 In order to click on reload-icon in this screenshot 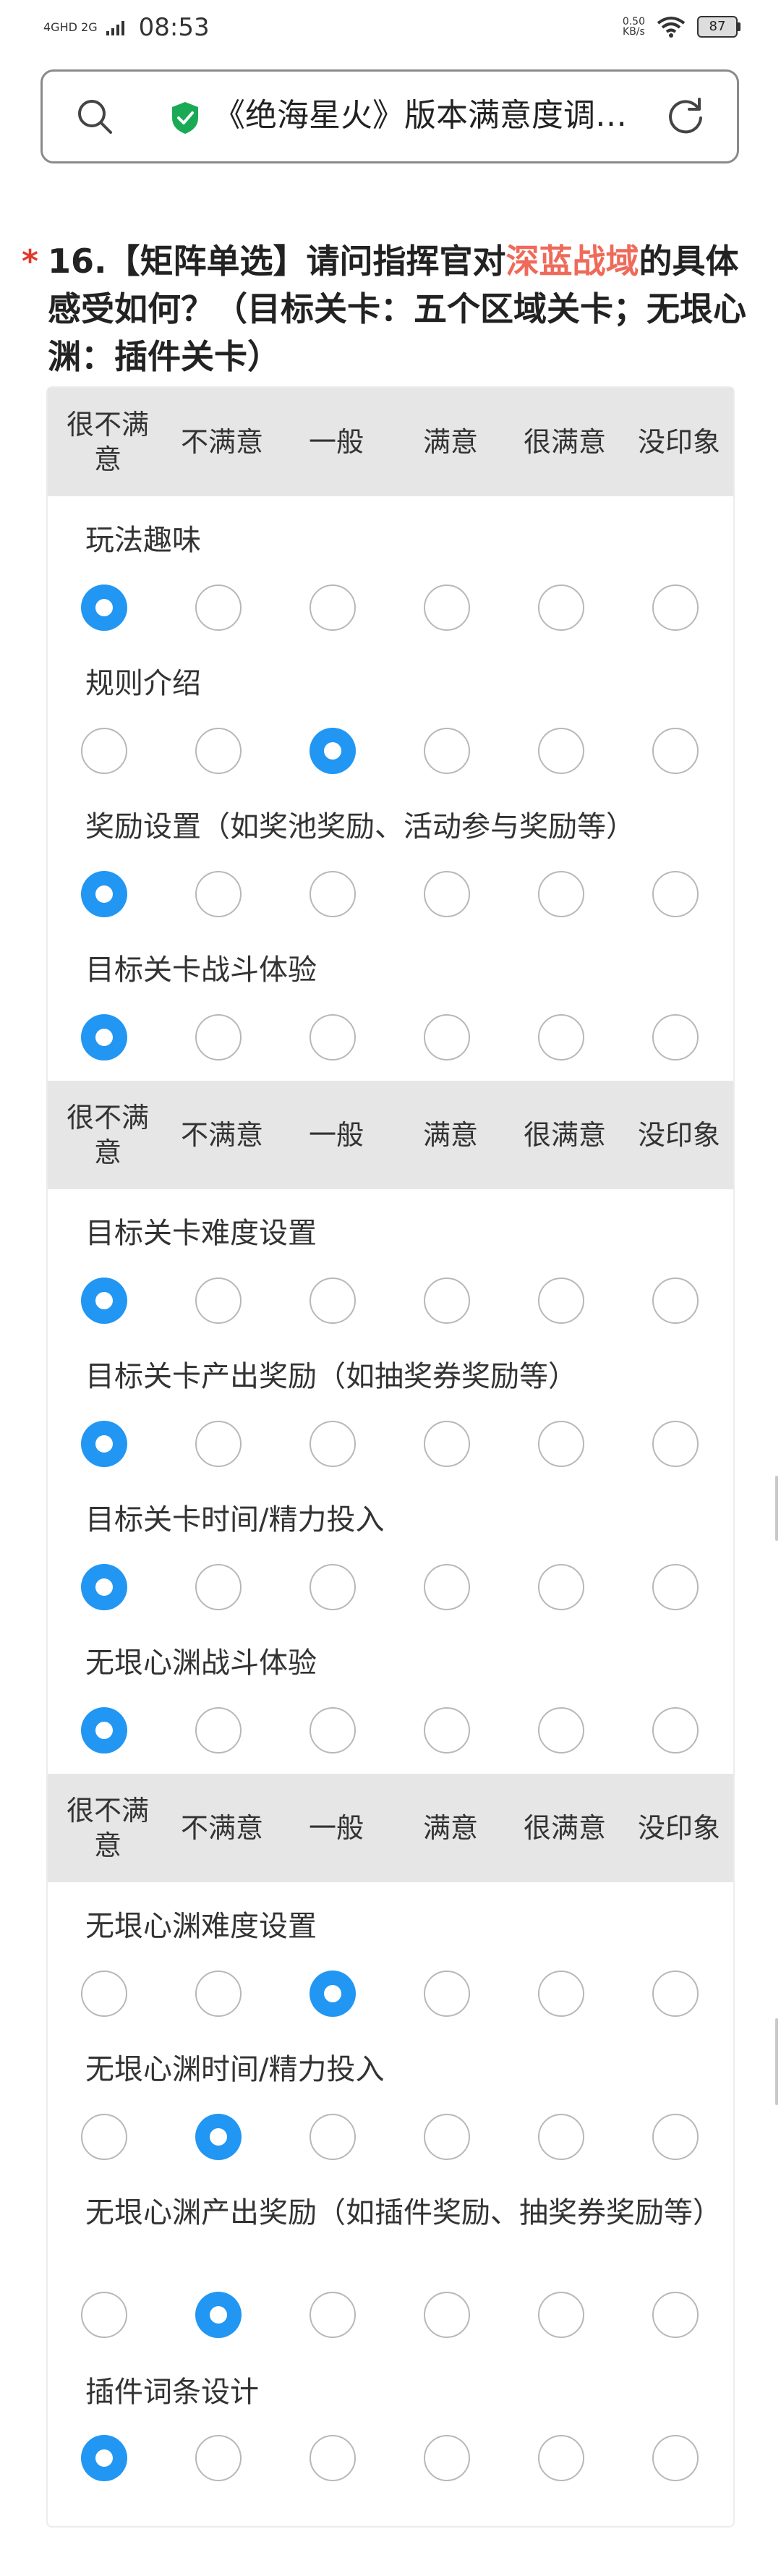, I will do `click(685, 115)`.